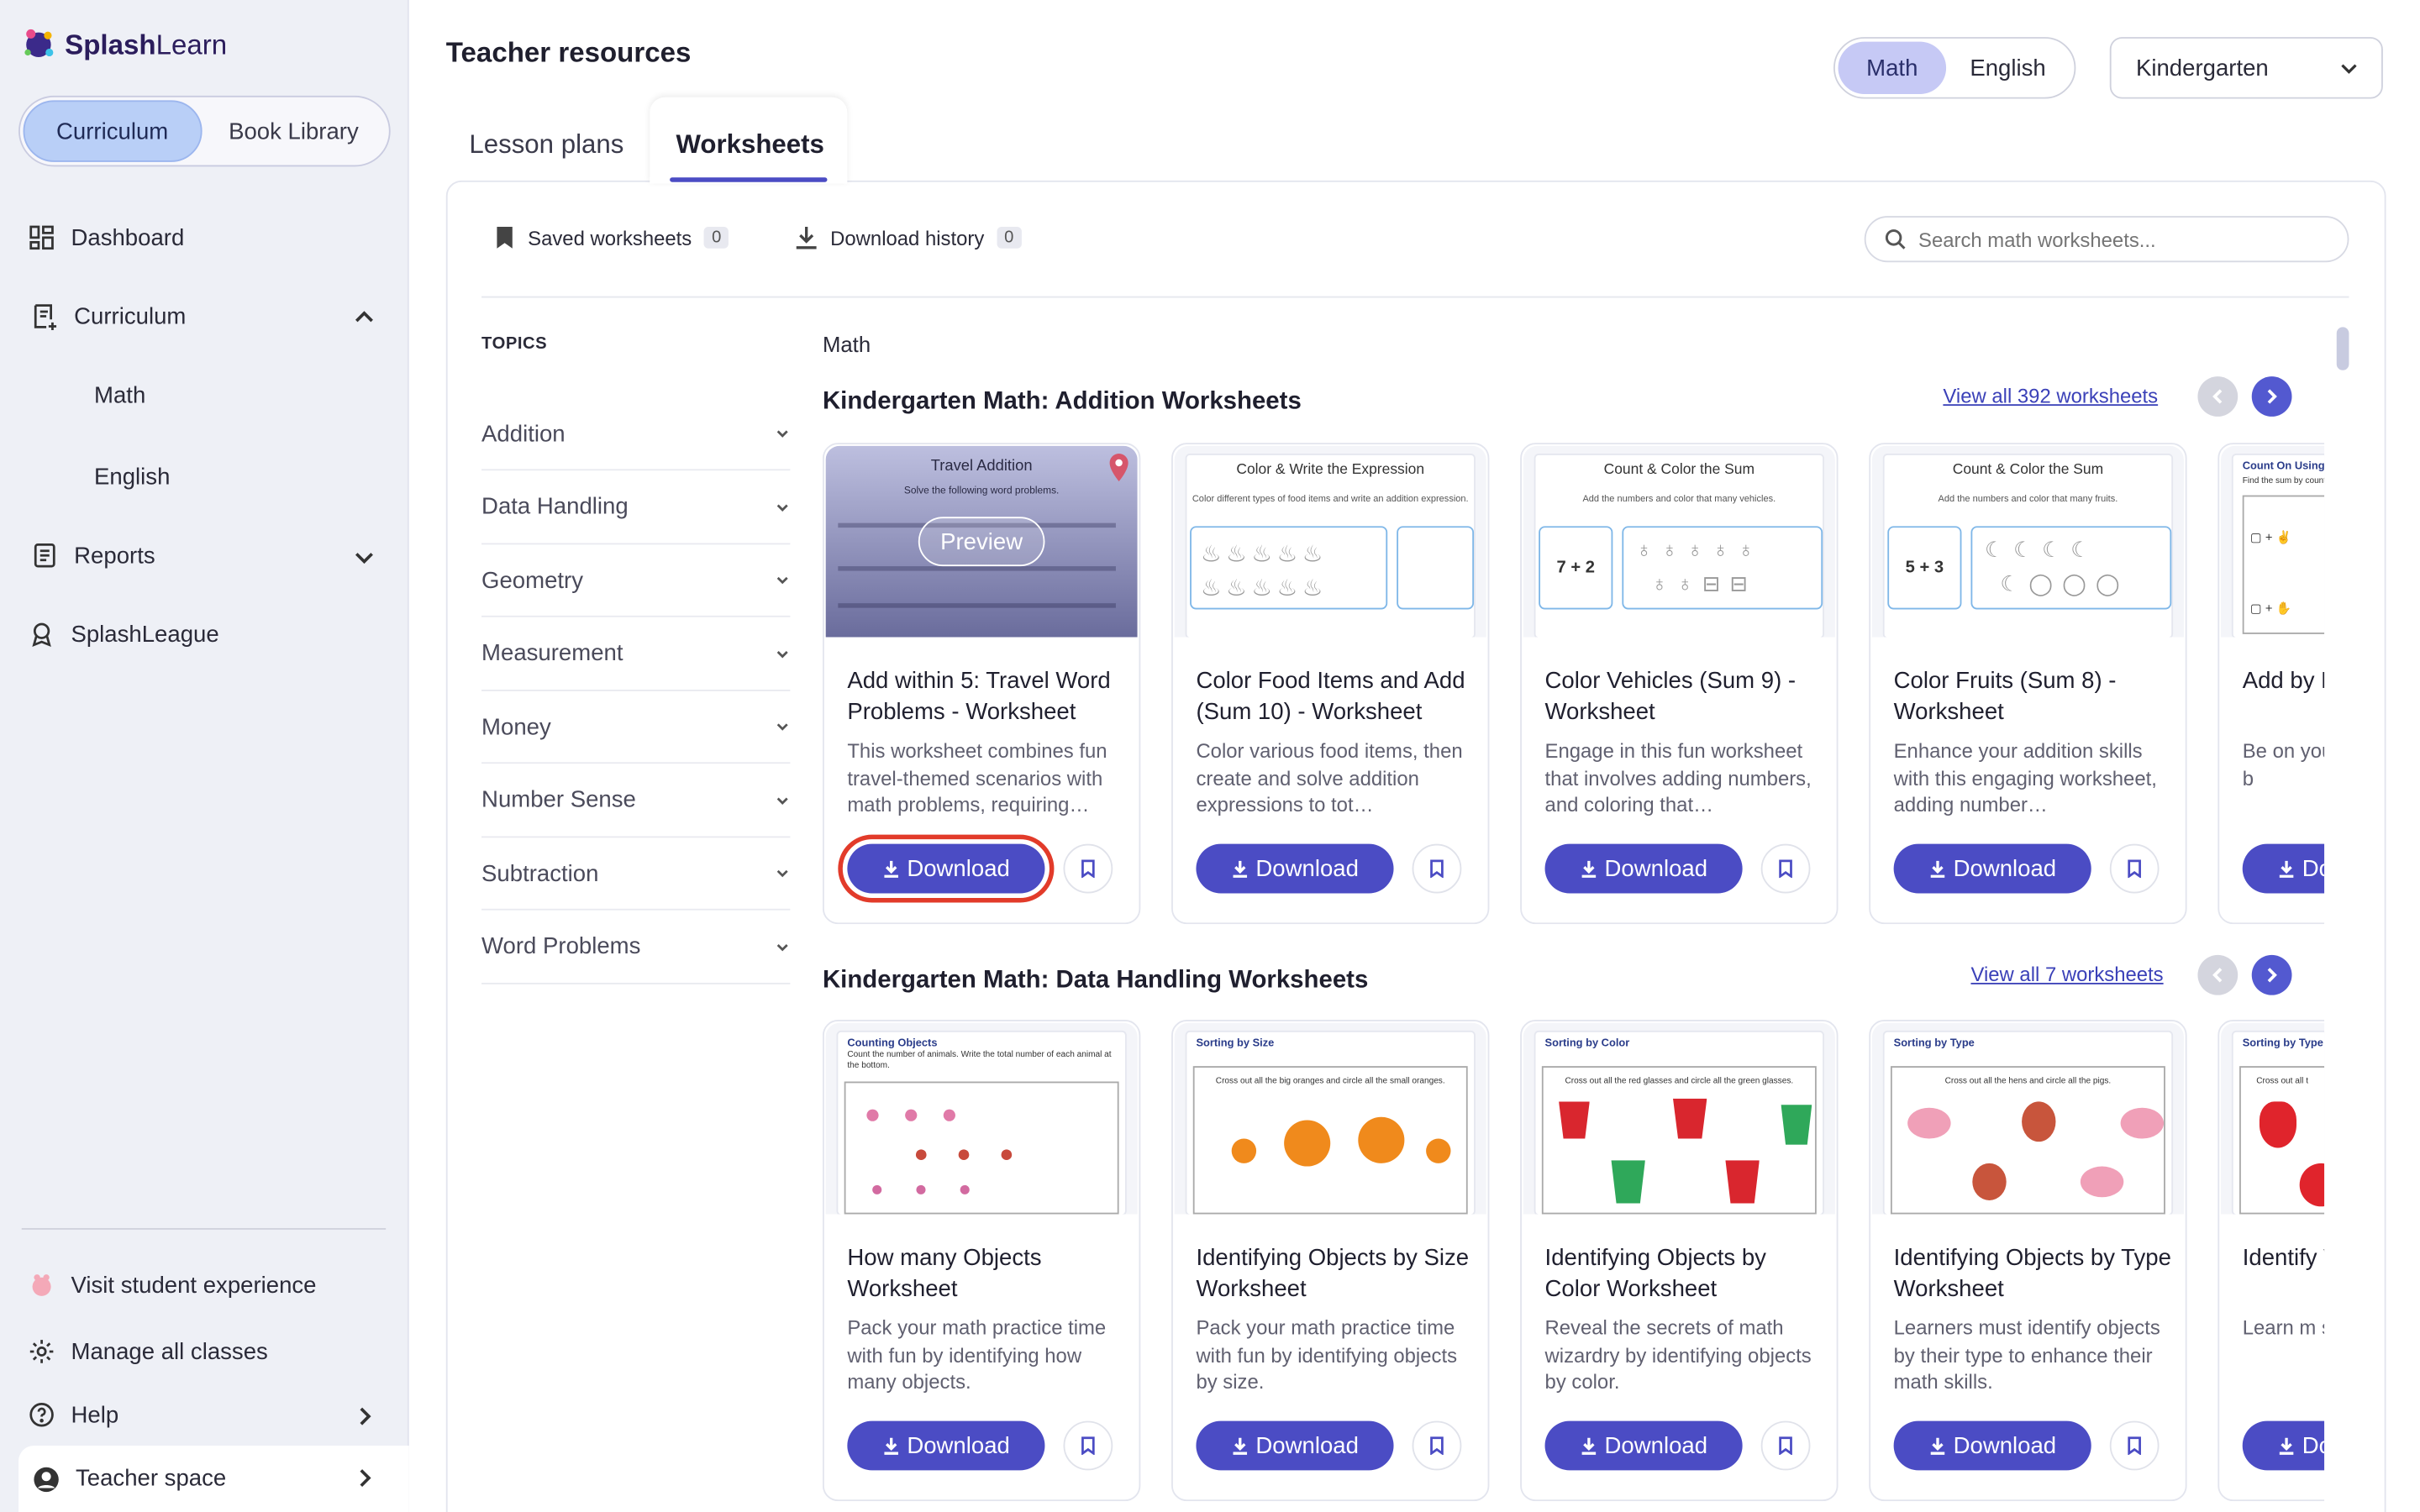 This screenshot has width=2420, height=1512. What do you see at coordinates (2064, 583) in the screenshot?
I see `fruit-sketch-icon: ☾◯◯◯` at bounding box center [2064, 583].